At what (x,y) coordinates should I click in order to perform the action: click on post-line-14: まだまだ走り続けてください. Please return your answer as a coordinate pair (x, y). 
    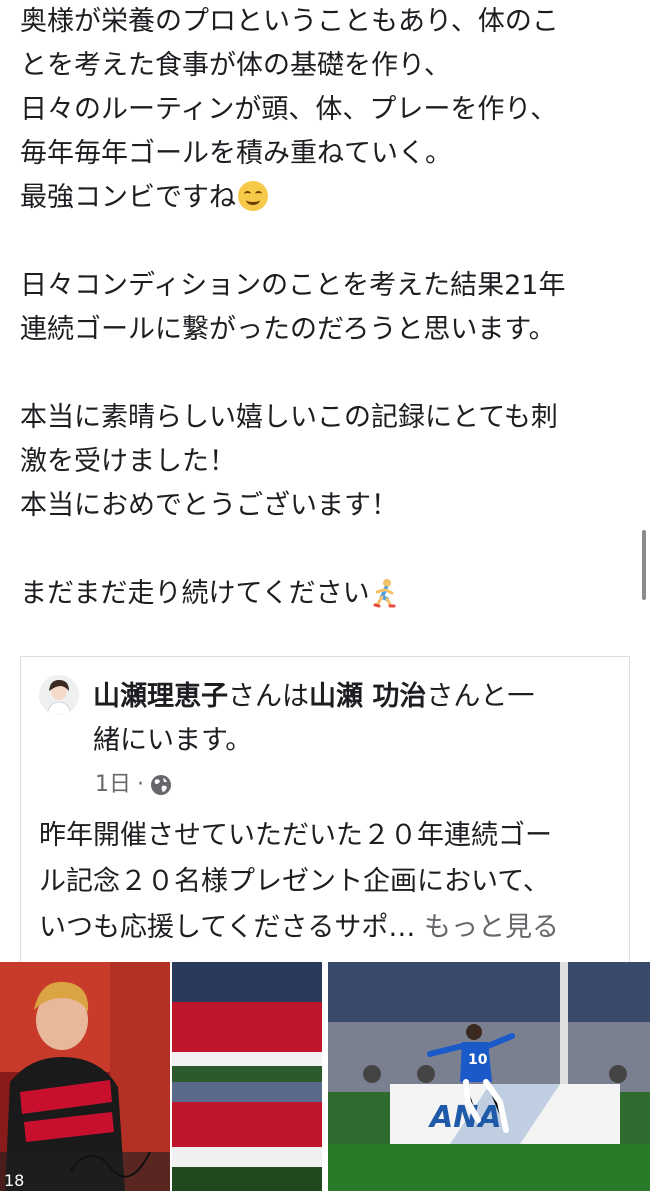
    Looking at the image, I should click on (325, 594).